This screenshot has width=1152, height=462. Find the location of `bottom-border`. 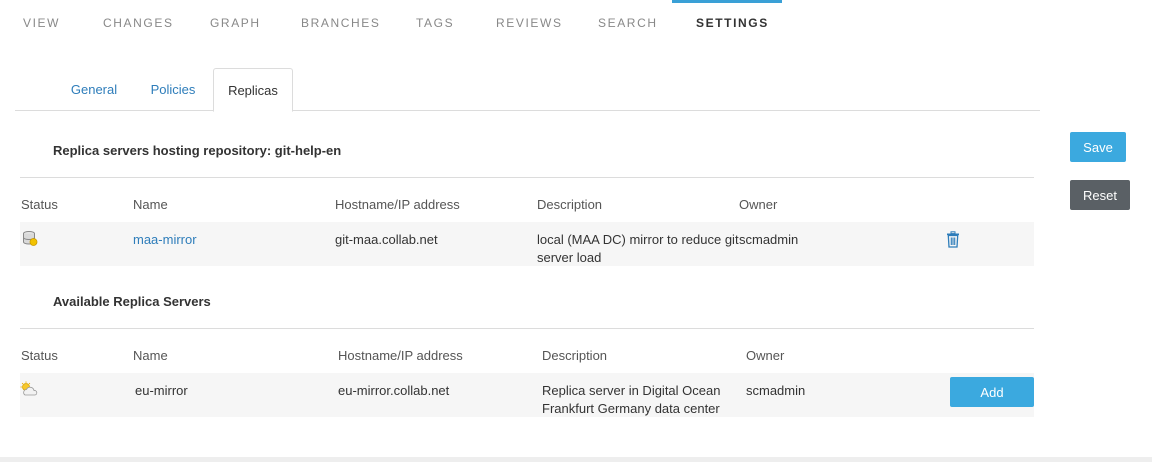

bottom-border is located at coordinates (576, 459).